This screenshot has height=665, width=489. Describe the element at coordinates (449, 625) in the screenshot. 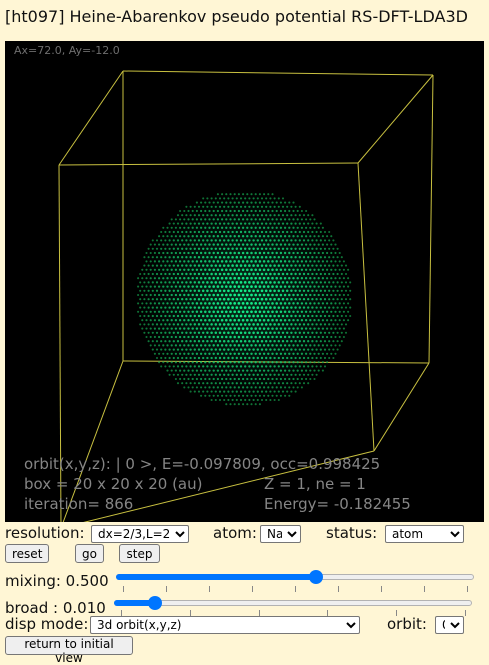

I see `orbit-select: 0` at that location.